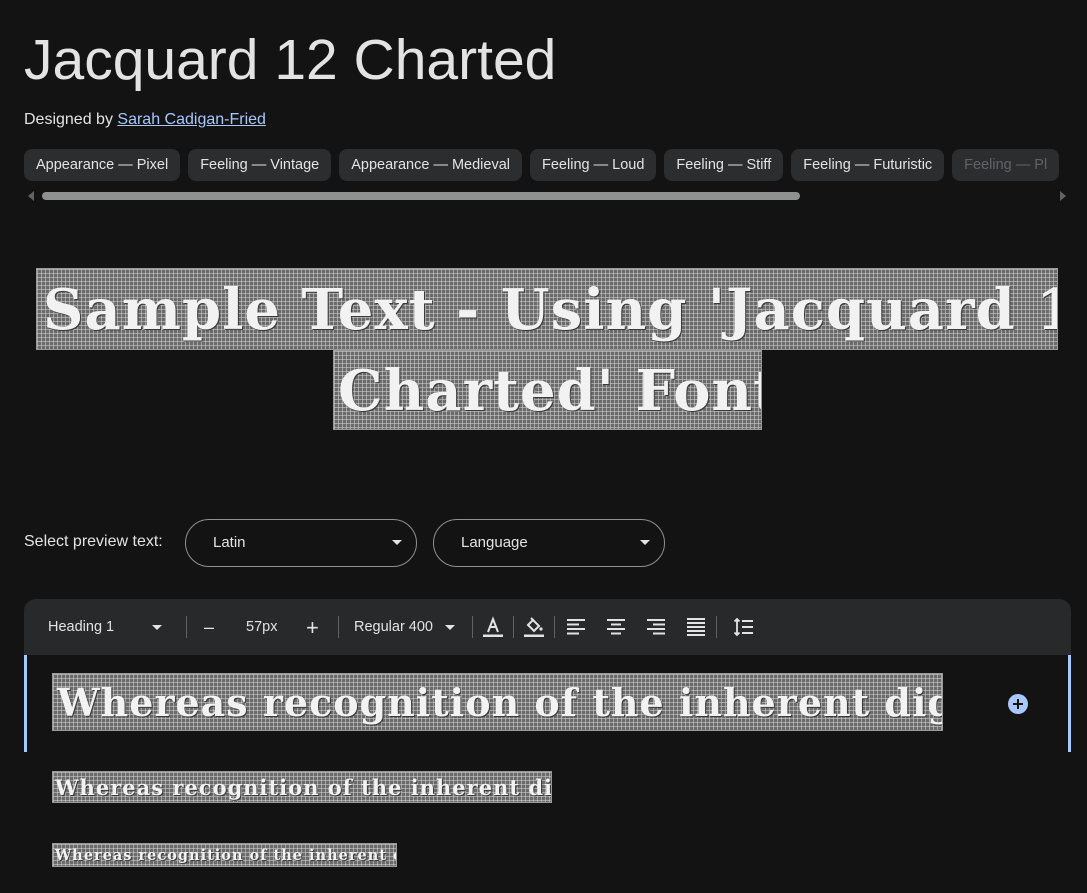  I want to click on hero-sample-line-1: Sample Text - Using 'Jacquard 12, so click(547, 309).